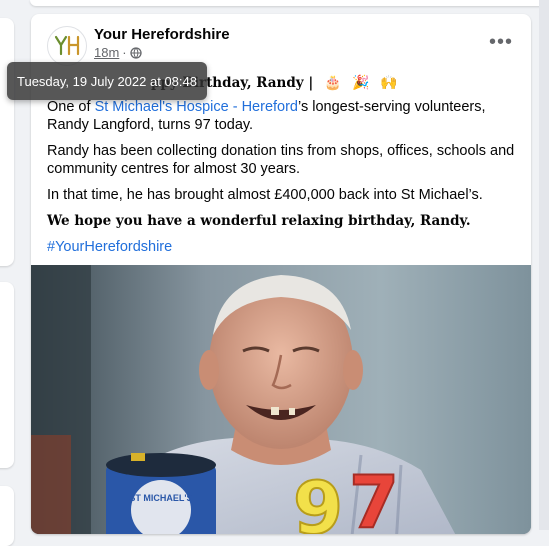 The image size is (549, 546). Describe the element at coordinates (162, 34) in the screenshot. I see `page-name: Your Herefordshire` at that location.